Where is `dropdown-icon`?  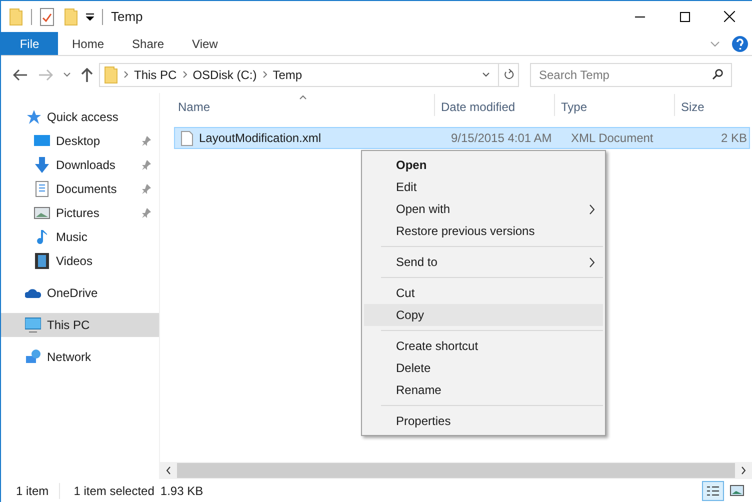 dropdown-icon is located at coordinates (90, 16).